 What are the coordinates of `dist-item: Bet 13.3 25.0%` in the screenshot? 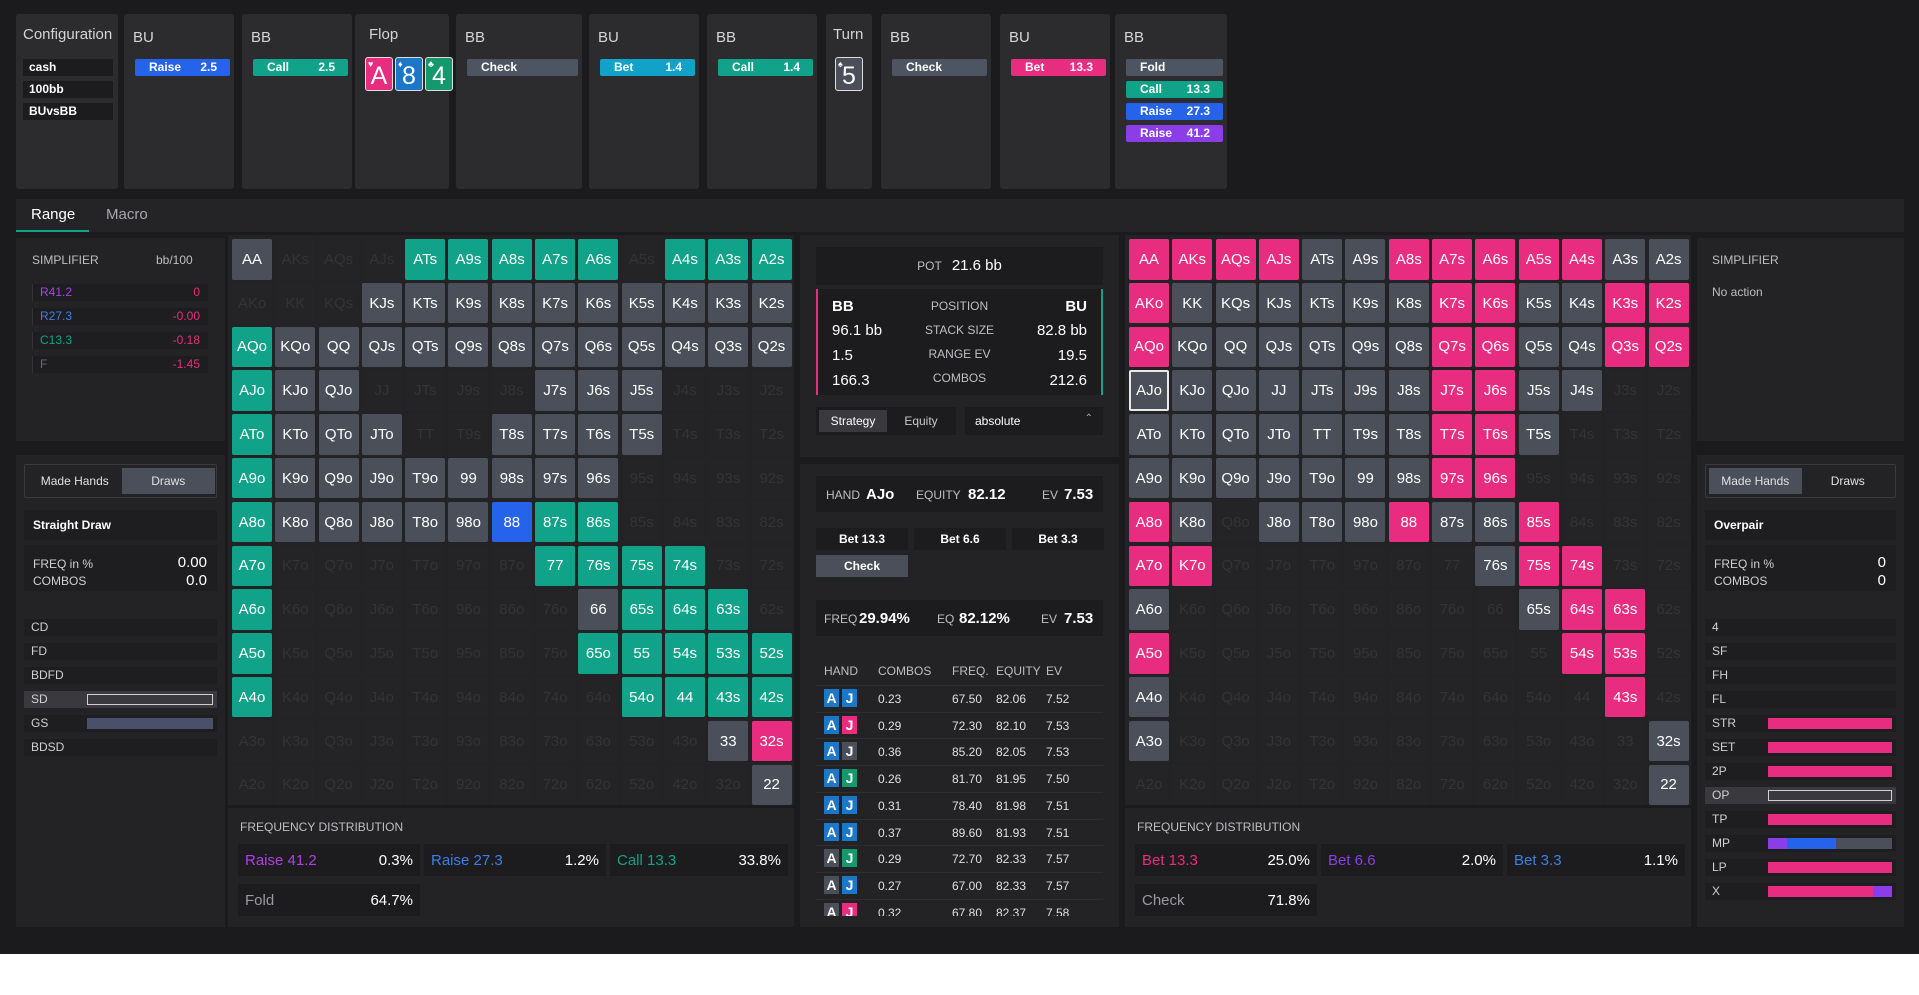 It's located at (1226, 860).